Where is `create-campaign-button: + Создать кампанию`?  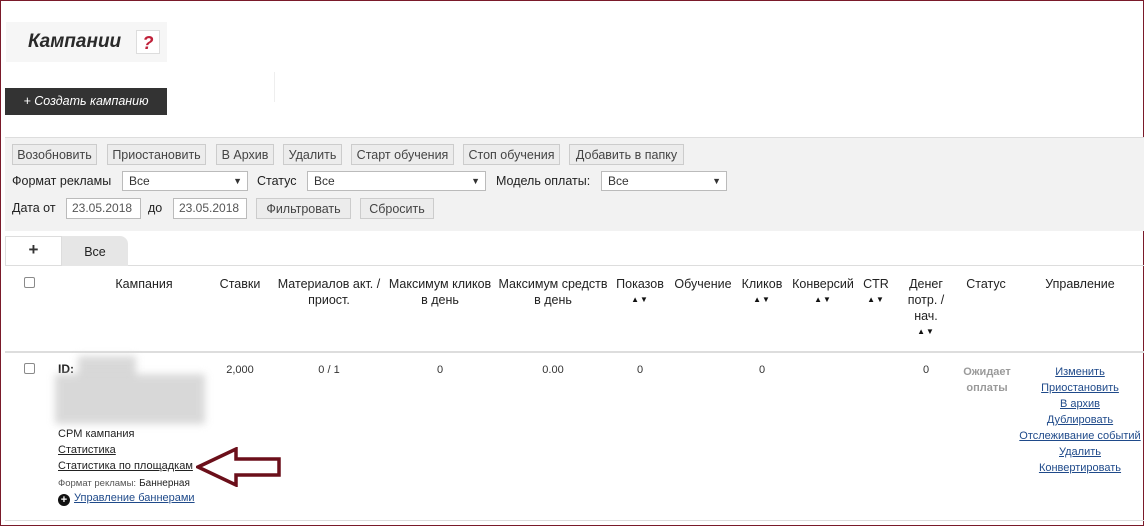 create-campaign-button: + Создать кампанию is located at coordinates (86, 101).